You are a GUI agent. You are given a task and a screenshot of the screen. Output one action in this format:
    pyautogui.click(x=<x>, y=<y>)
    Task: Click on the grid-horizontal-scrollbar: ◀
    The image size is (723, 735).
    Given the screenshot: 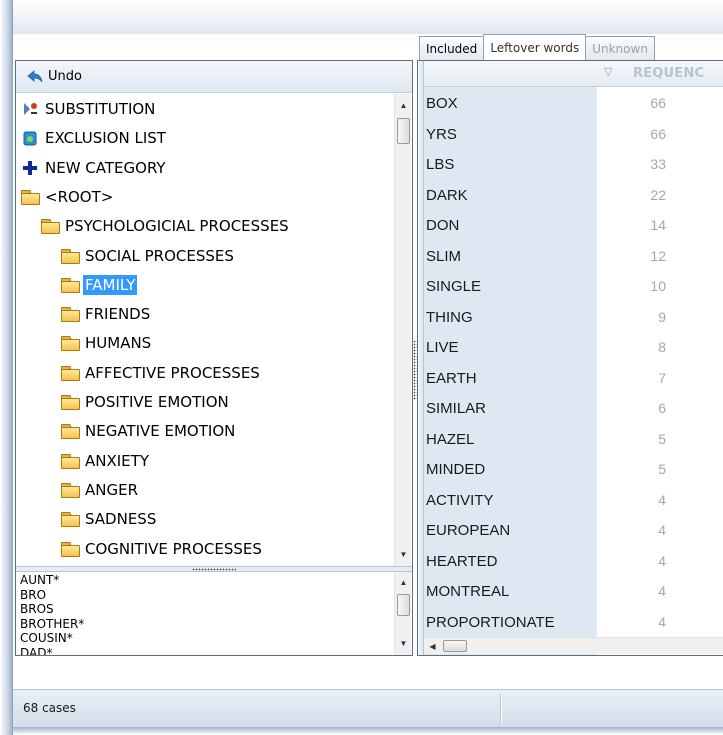 What is the action you would take?
    pyautogui.click(x=573, y=645)
    